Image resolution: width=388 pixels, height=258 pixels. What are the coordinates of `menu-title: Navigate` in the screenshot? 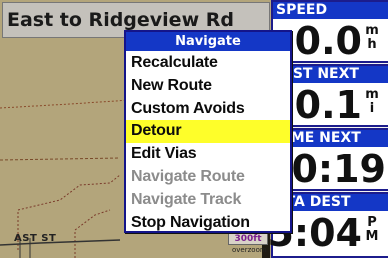 It's located at (208, 41).